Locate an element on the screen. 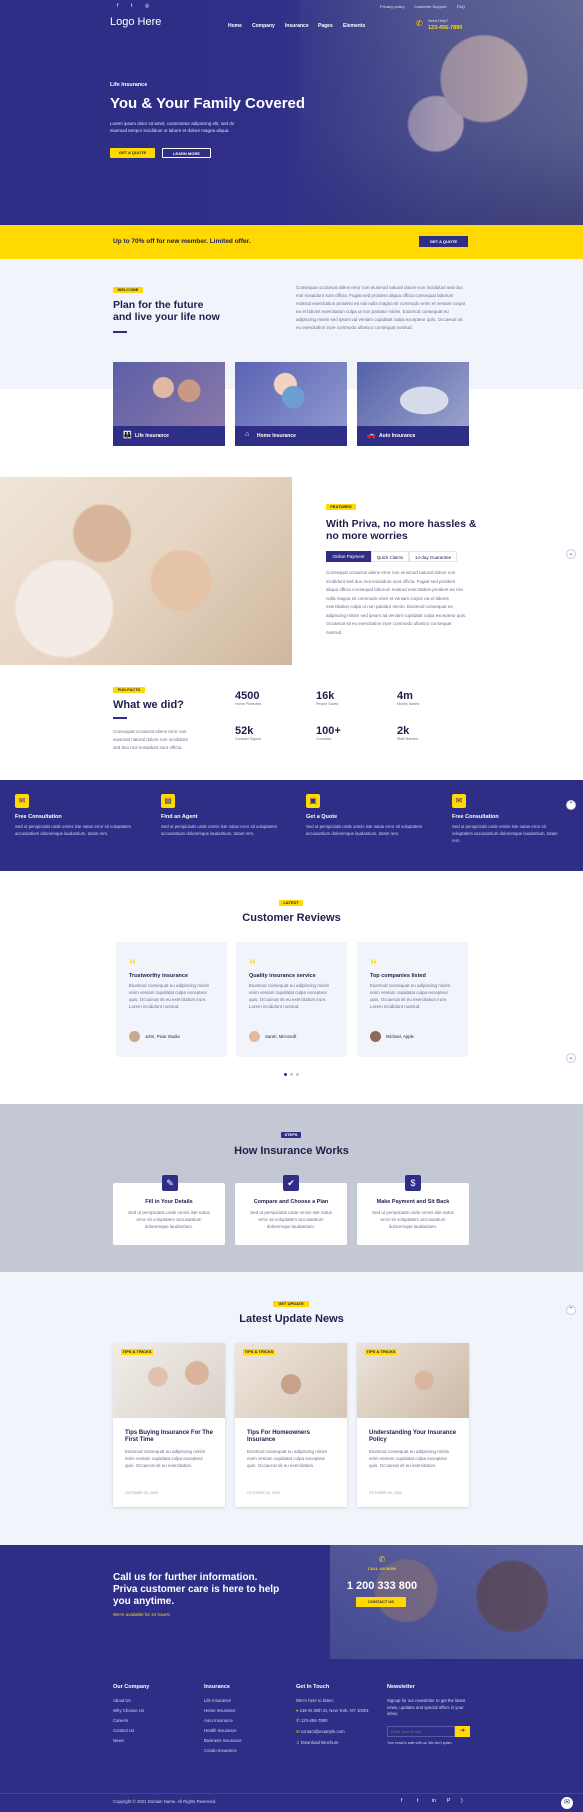  newsletter-email-input is located at coordinates (421, 1731).